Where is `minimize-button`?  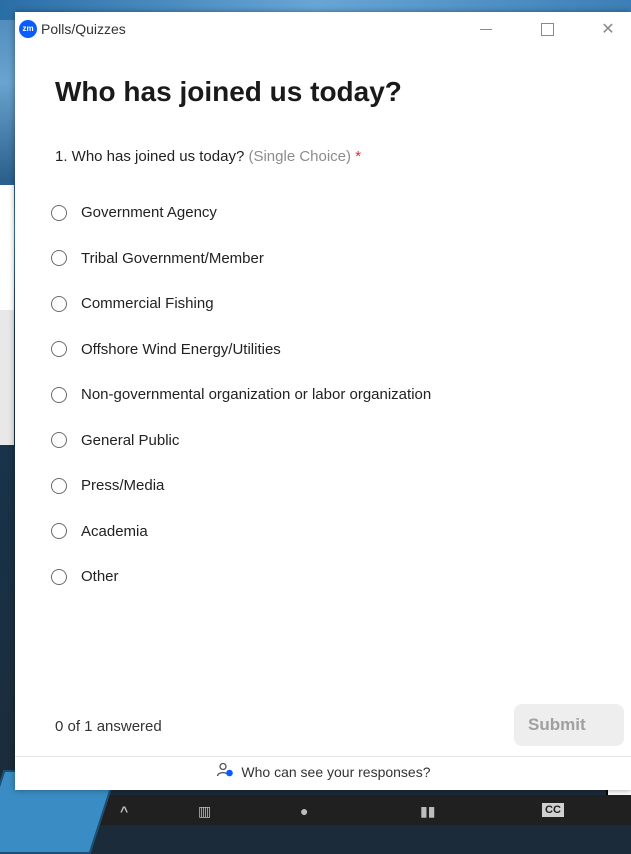 minimize-button is located at coordinates (486, 30).